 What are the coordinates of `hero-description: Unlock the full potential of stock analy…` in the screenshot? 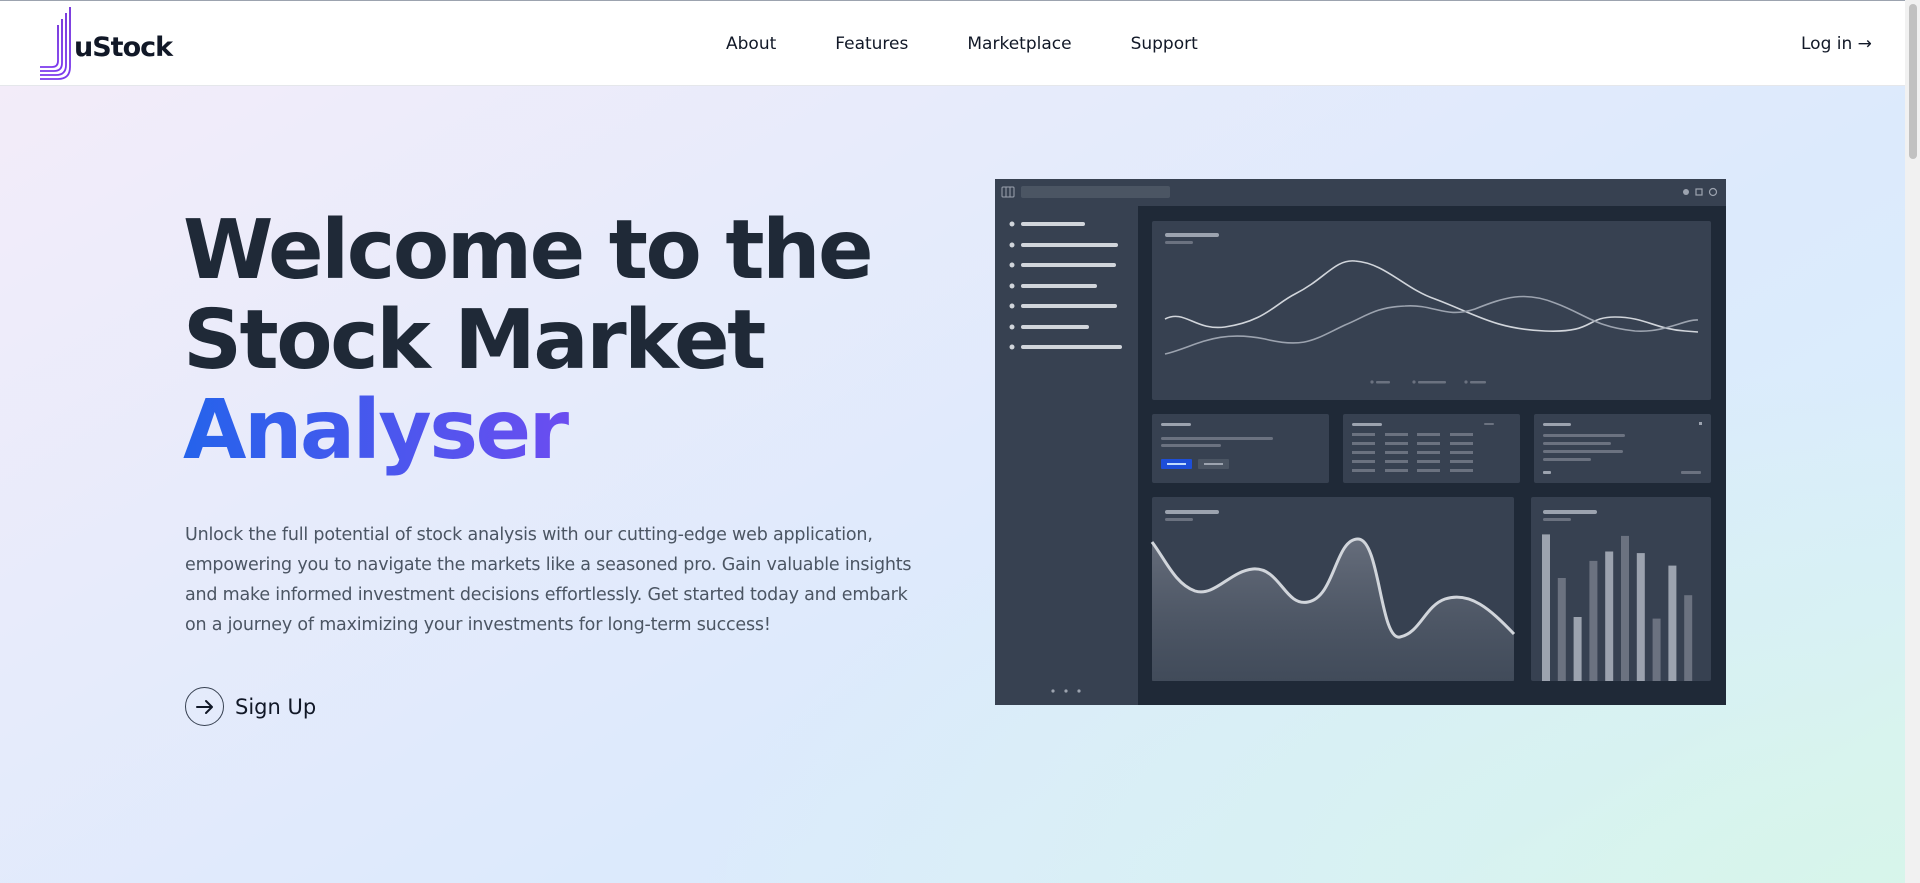 It's located at (548, 580).